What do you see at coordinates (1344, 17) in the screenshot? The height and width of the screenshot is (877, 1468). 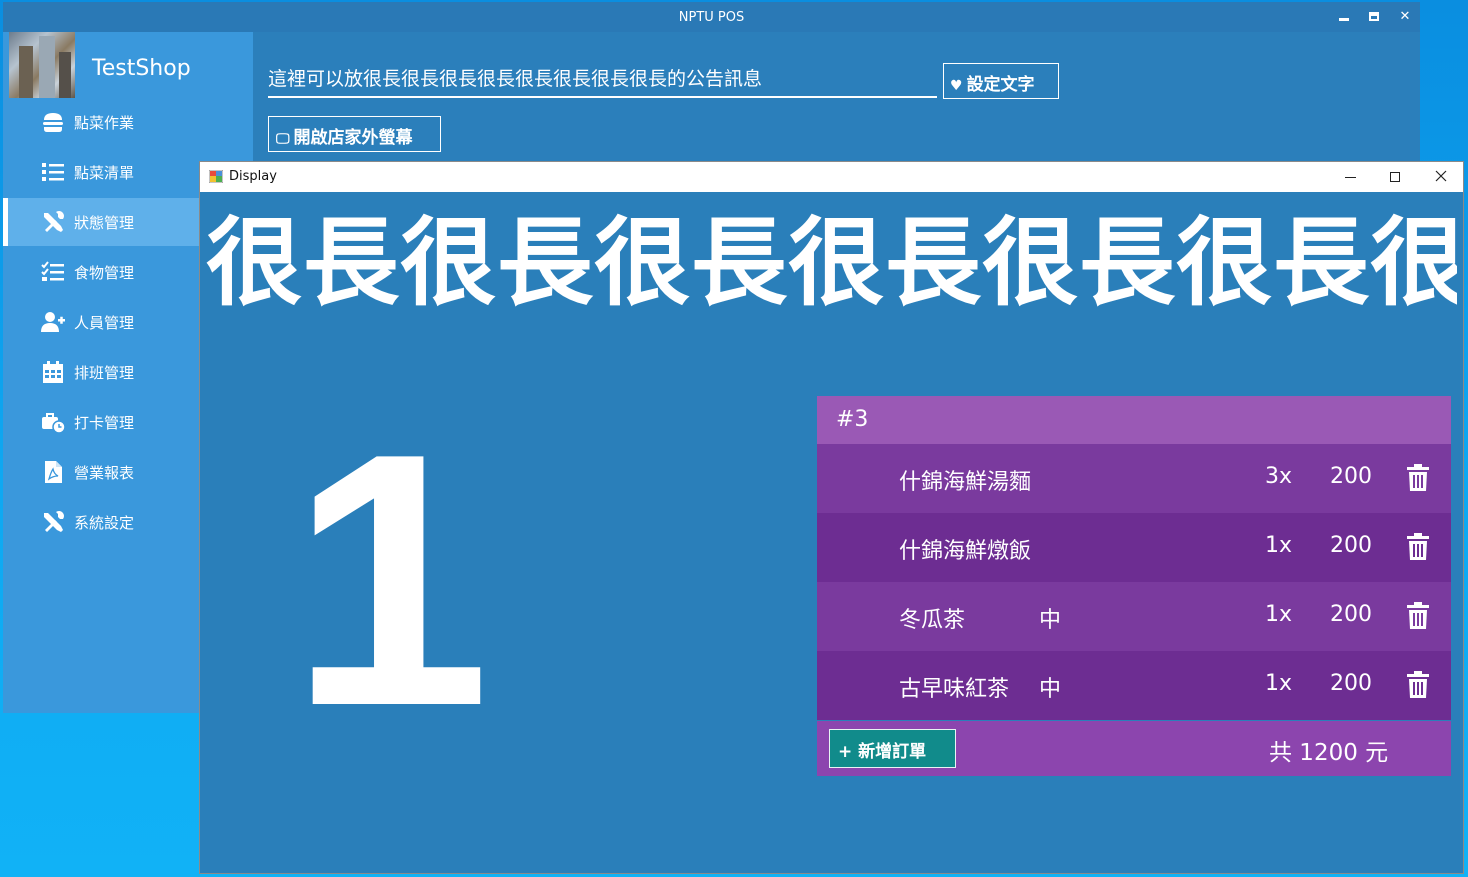 I see `minimize-button` at bounding box center [1344, 17].